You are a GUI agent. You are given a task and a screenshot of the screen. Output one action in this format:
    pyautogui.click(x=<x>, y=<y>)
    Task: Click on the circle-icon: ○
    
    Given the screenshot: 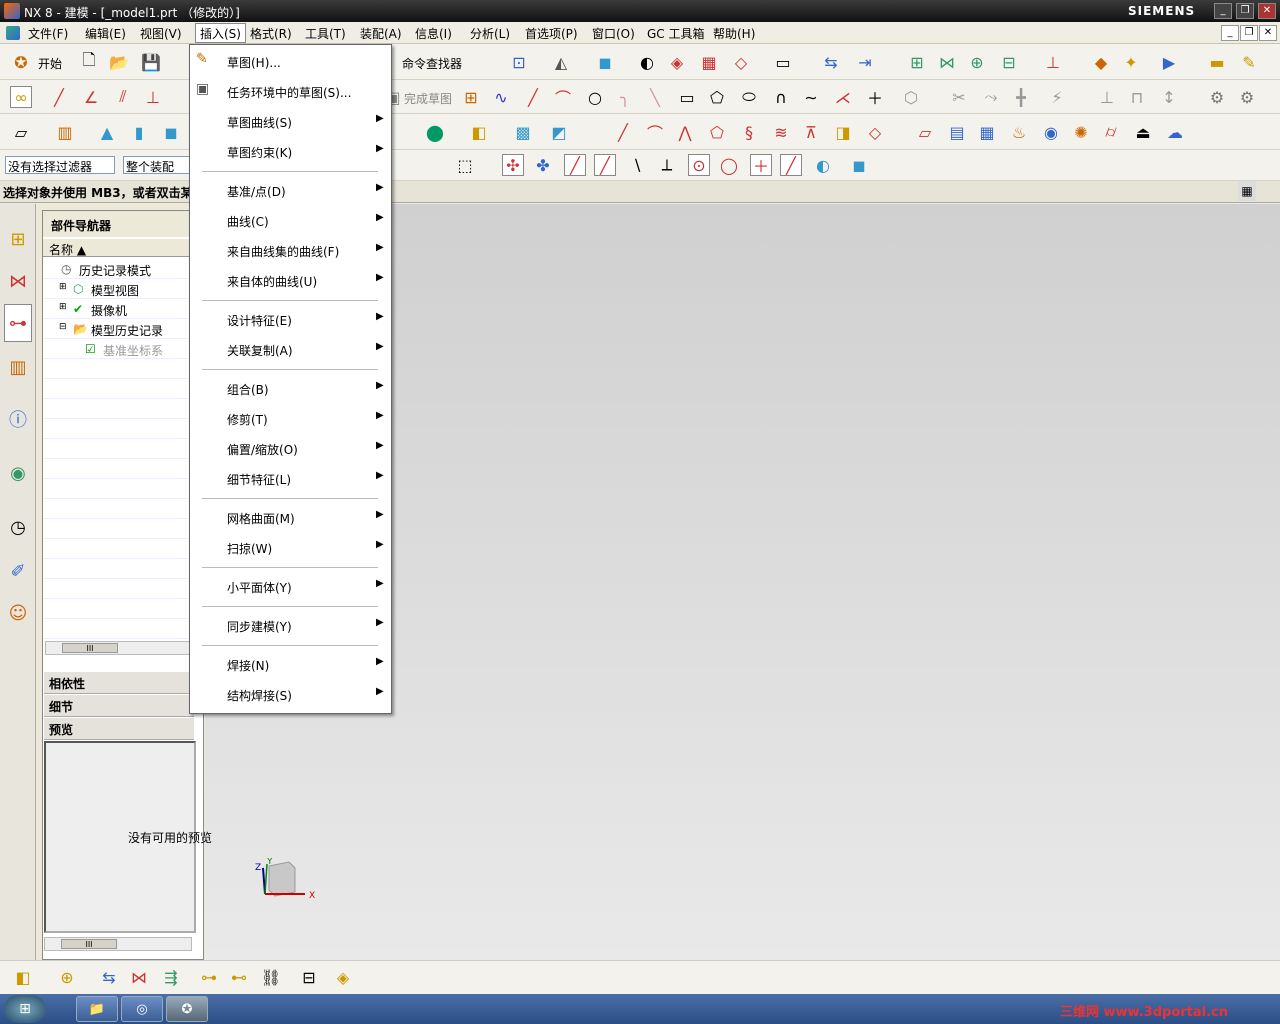 What is the action you would take?
    pyautogui.click(x=595, y=97)
    